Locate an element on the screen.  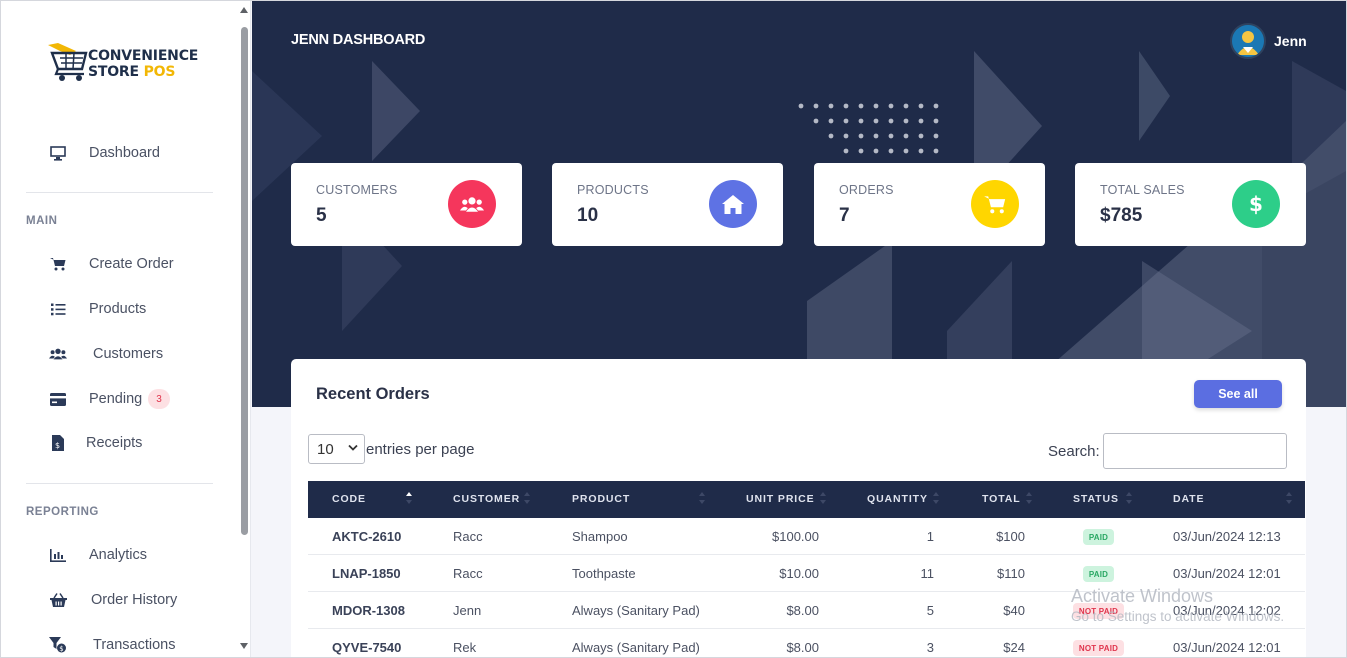
column-header-status: STATUS is located at coordinates (1096, 499).